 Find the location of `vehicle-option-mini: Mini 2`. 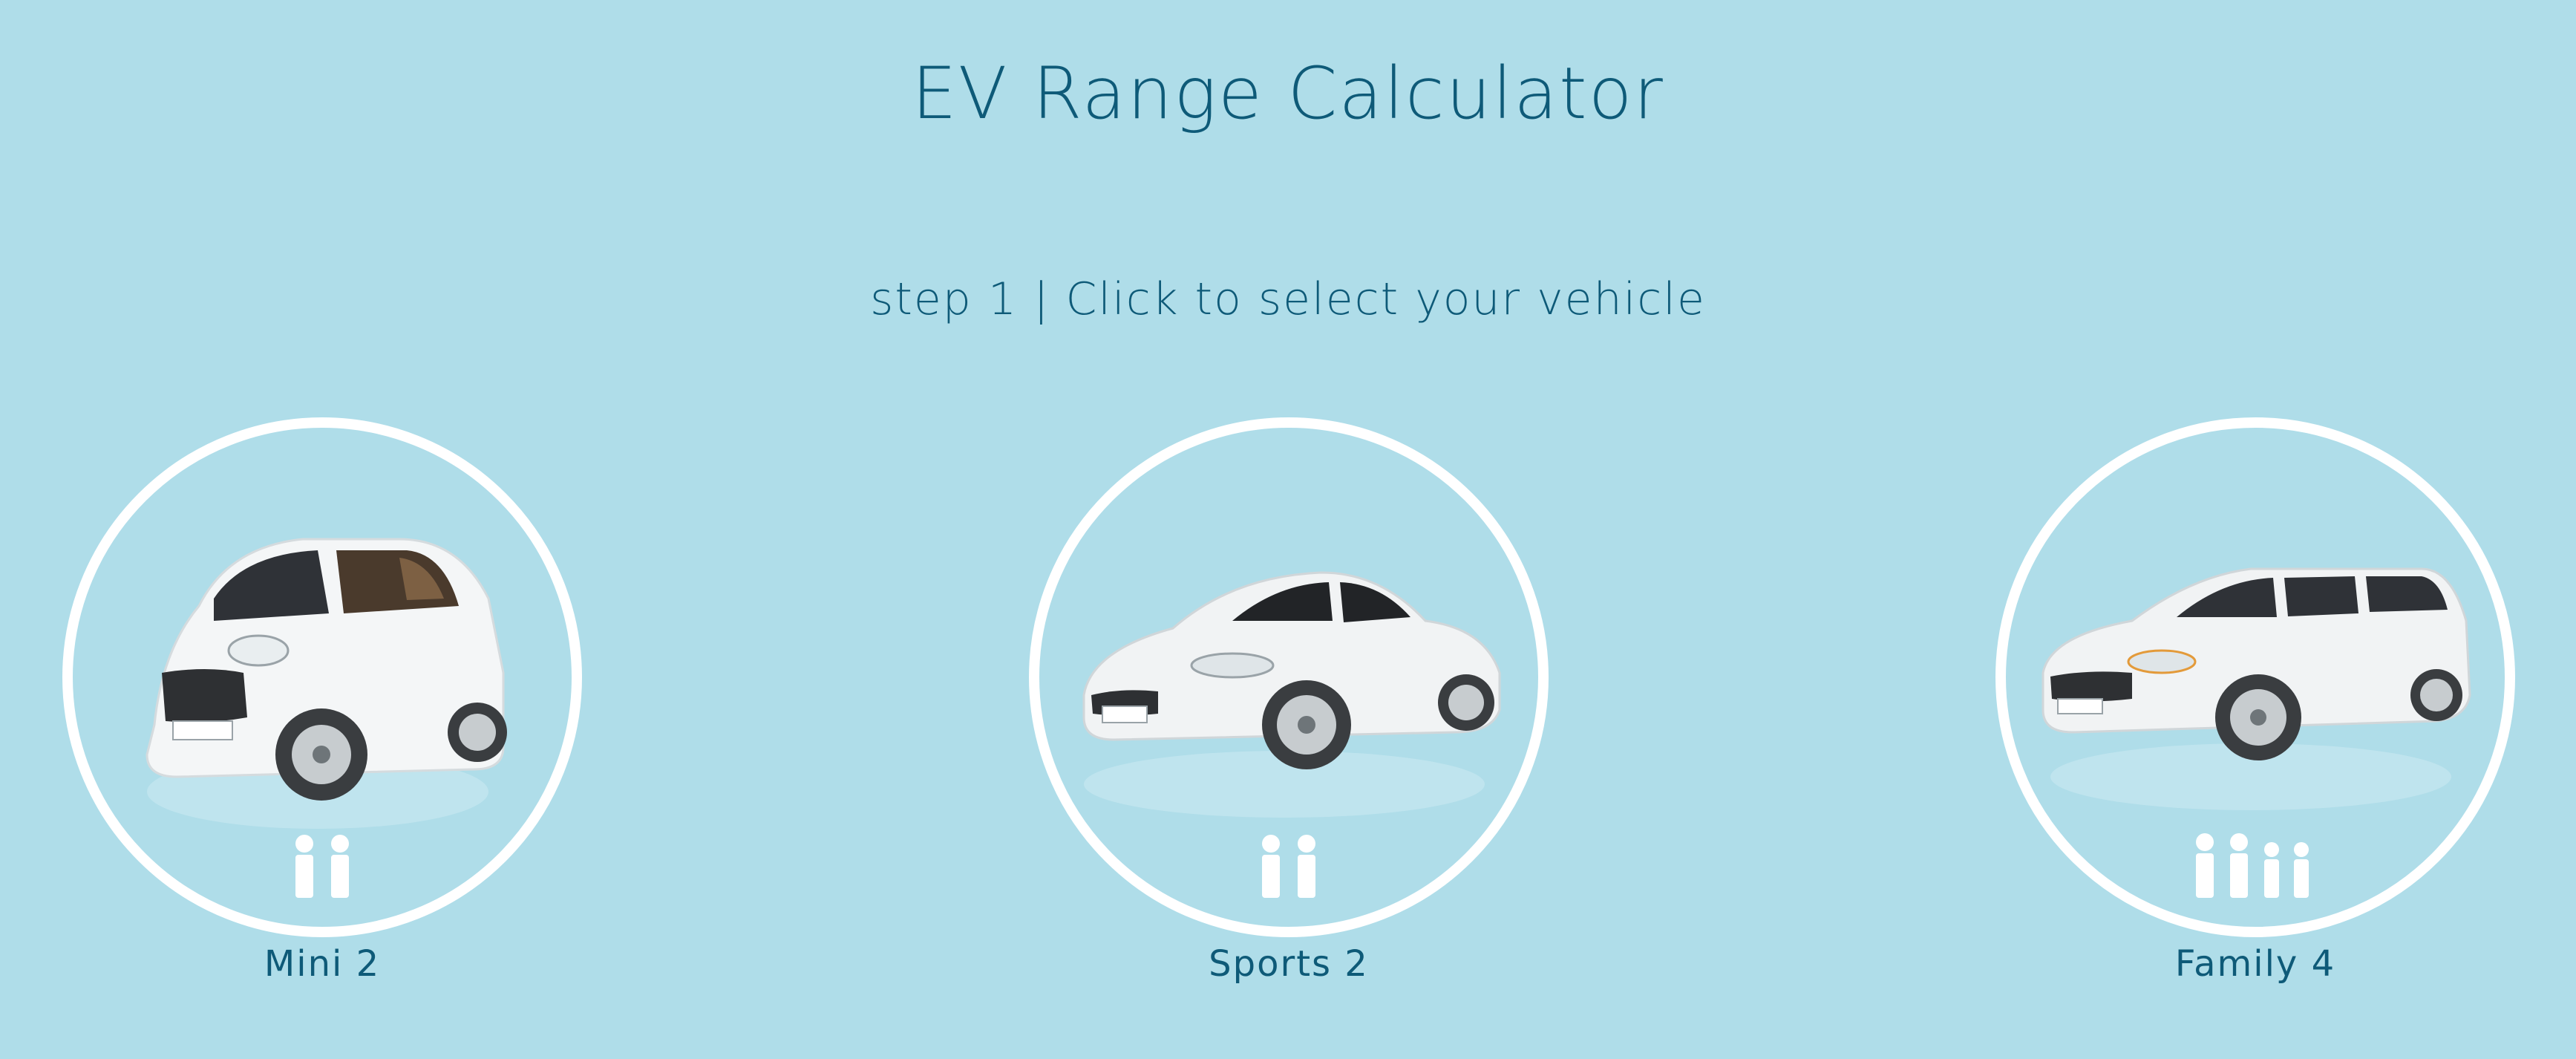

vehicle-option-mini: Mini 2 is located at coordinates (322, 714).